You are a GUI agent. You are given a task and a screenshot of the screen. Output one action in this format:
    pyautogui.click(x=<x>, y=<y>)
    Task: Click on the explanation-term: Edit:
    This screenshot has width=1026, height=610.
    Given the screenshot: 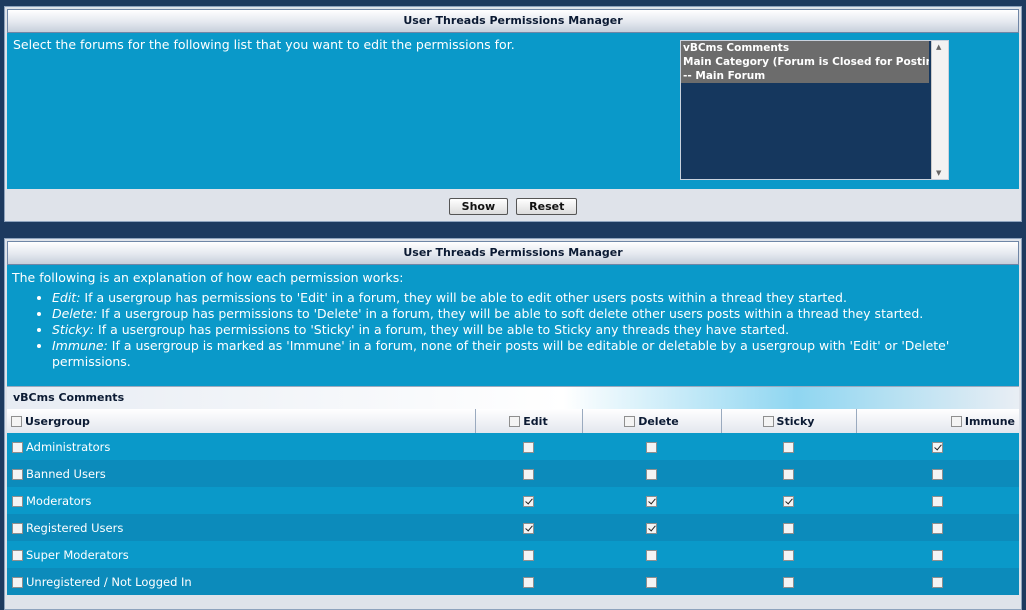 What is the action you would take?
    pyautogui.click(x=66, y=297)
    